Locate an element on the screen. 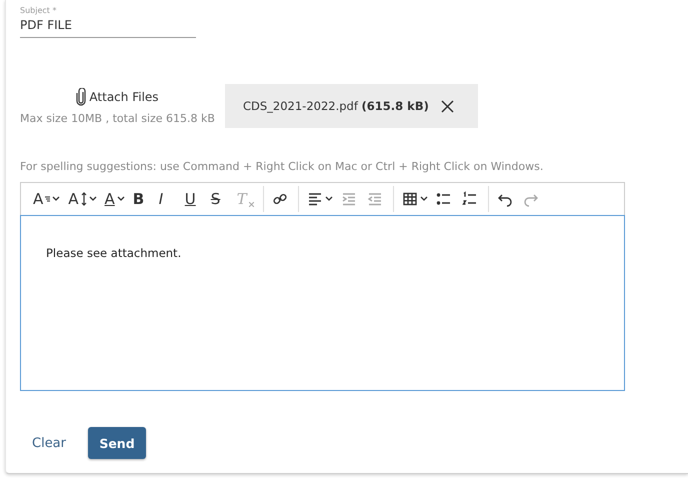 The width and height of the screenshot is (688, 484). up-down-arrow-icon is located at coordinates (83, 199).